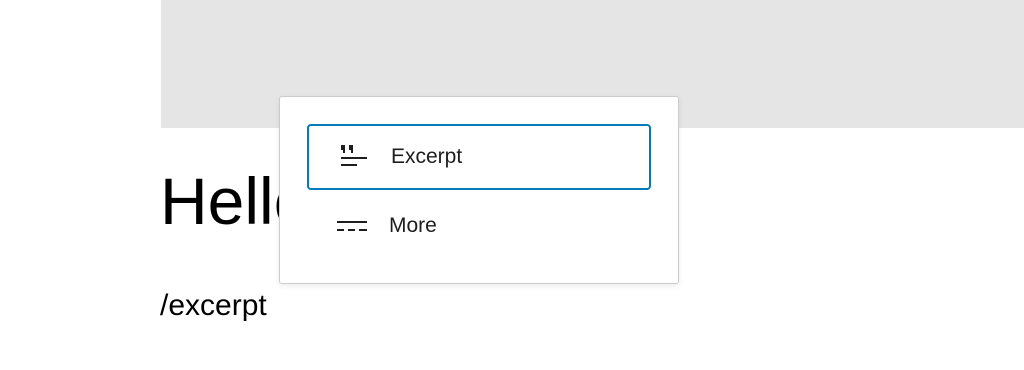 The image size is (1024, 370). Describe the element at coordinates (479, 157) in the screenshot. I see `autocomplete-option-excerpt: Excerpt` at that location.